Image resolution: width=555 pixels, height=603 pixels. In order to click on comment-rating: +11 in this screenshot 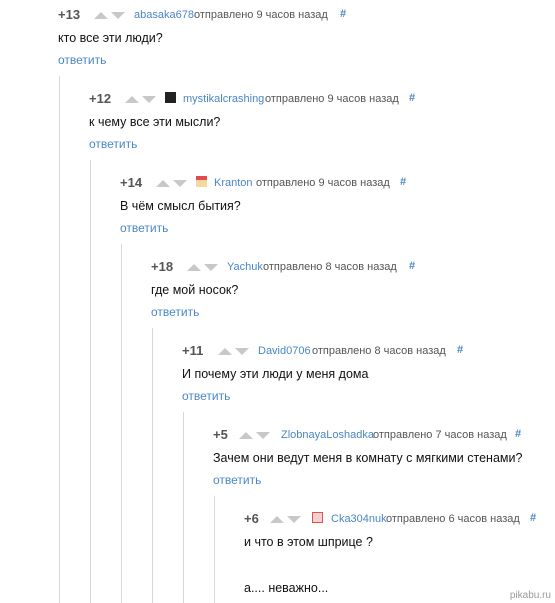, I will do `click(193, 350)`.